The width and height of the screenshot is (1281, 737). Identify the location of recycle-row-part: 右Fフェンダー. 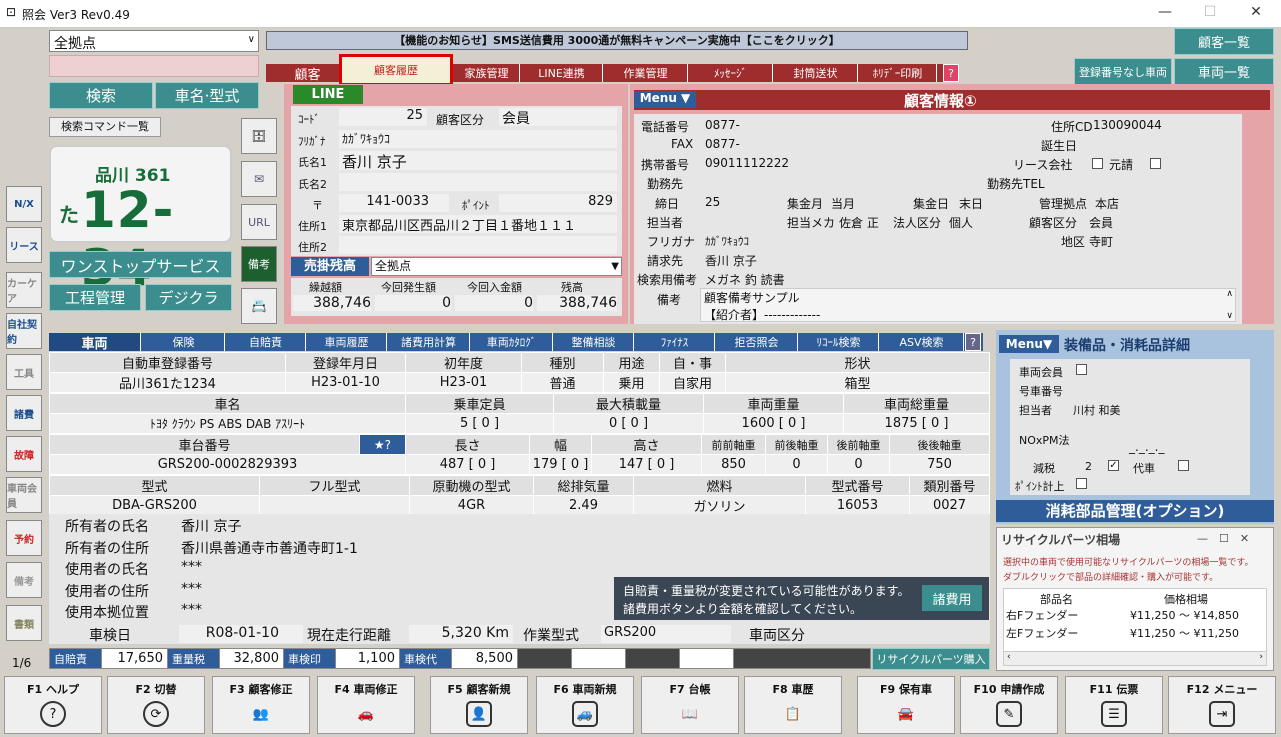
(1042, 615).